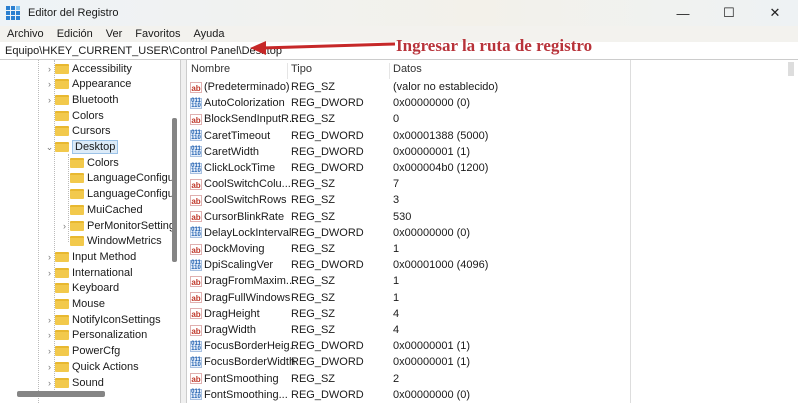 The image size is (798, 403). Describe the element at coordinates (92, 366) in the screenshot. I see `tree-item: › Quick Actions` at that location.